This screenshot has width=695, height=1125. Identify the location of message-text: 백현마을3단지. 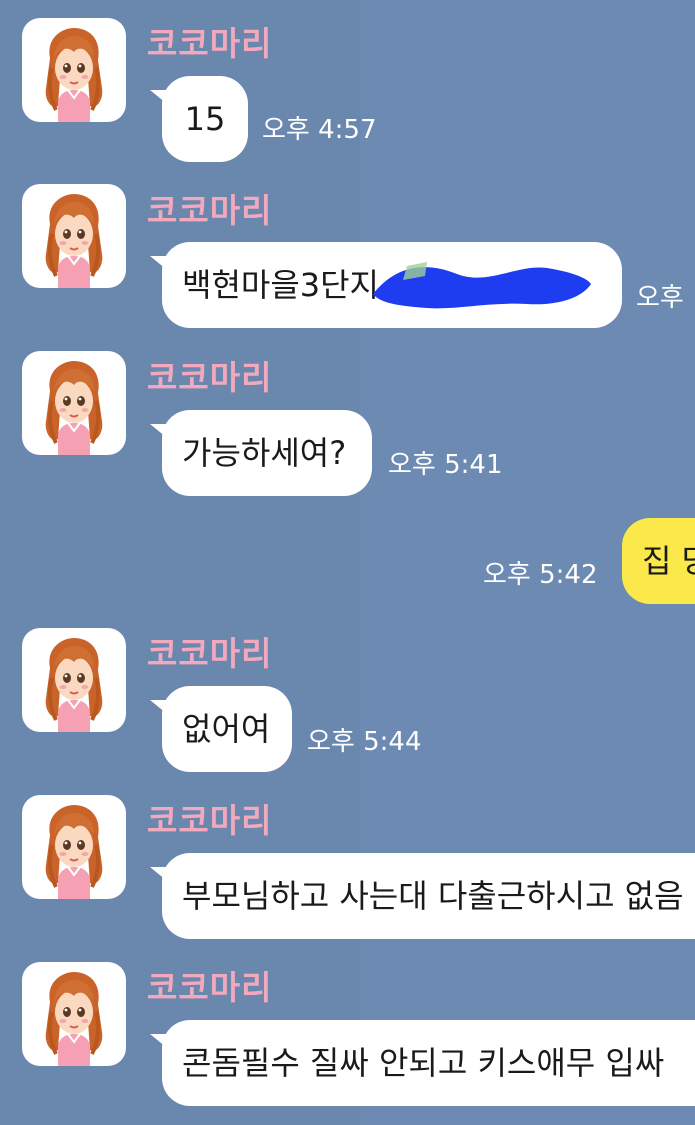
(280, 285).